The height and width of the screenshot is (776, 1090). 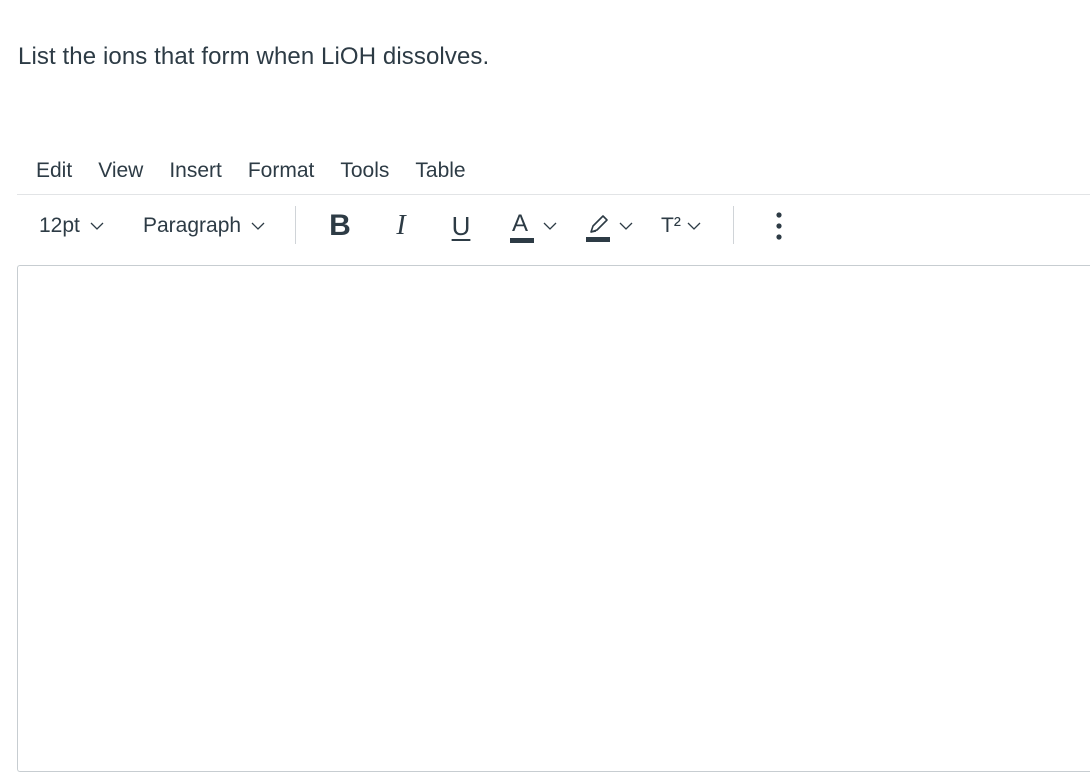 What do you see at coordinates (598, 226) in the screenshot?
I see `highlight-icon` at bounding box center [598, 226].